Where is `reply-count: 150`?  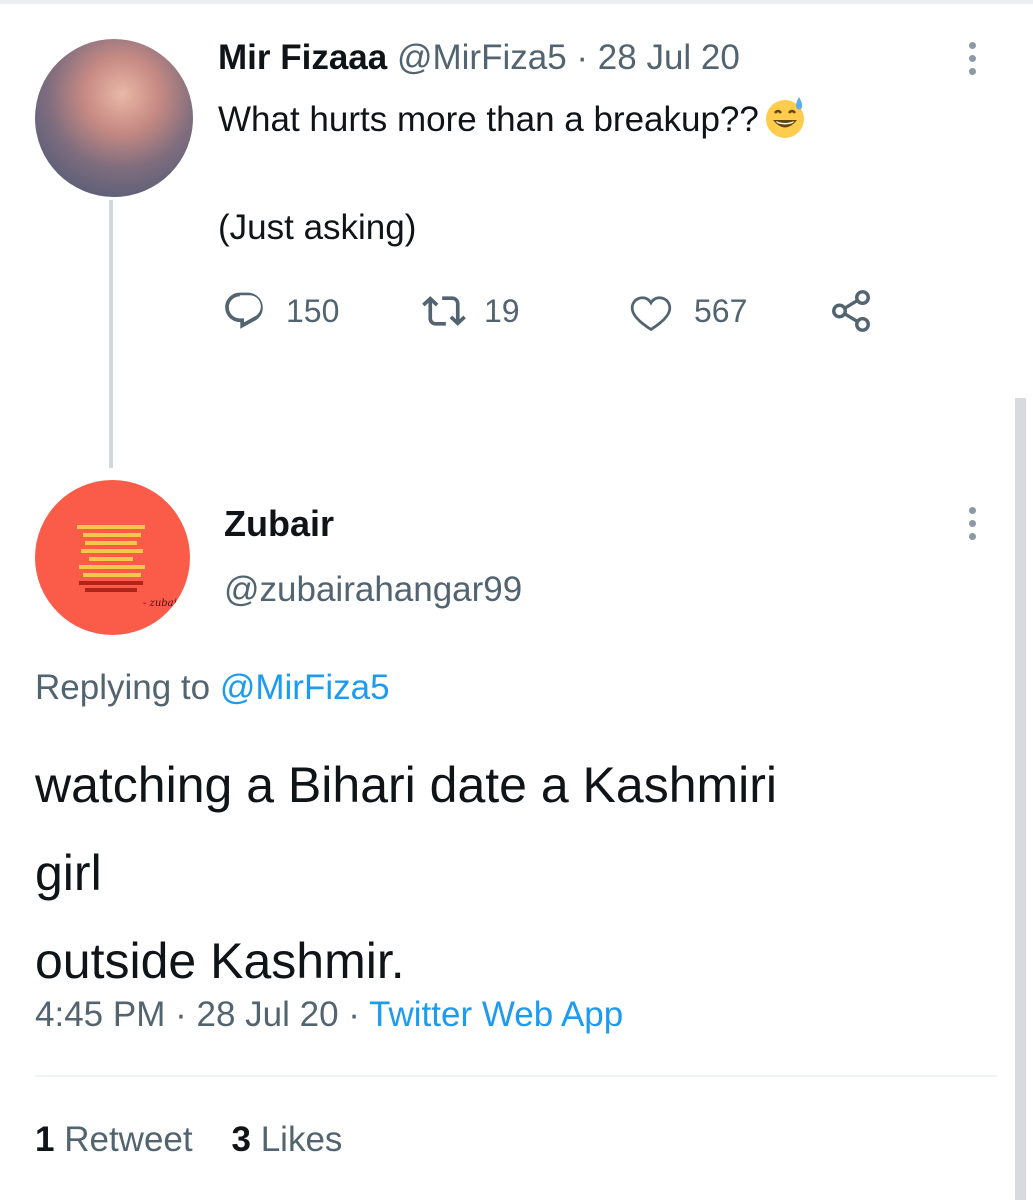
reply-count: 150 is located at coordinates (313, 310).